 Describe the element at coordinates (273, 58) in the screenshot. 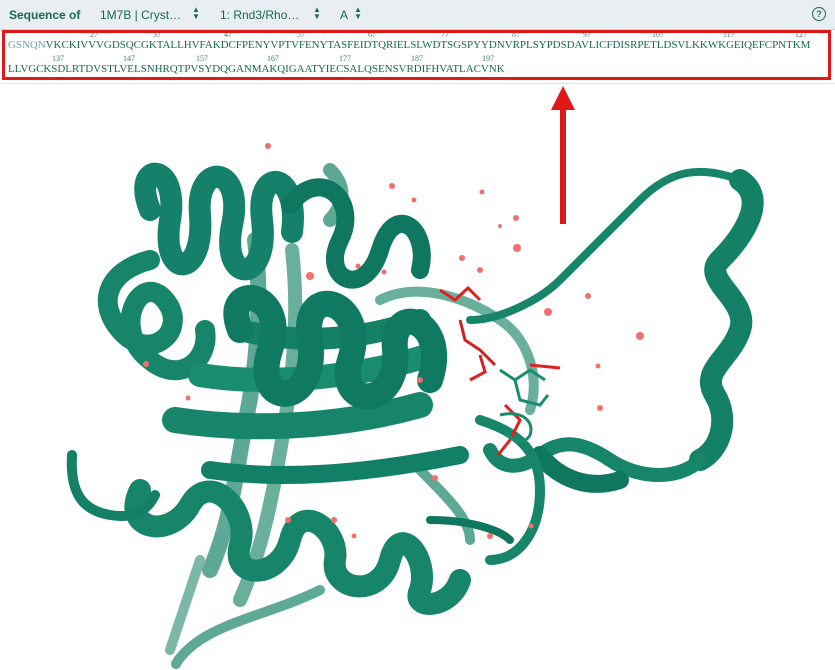

I see `residue-number: 167` at that location.